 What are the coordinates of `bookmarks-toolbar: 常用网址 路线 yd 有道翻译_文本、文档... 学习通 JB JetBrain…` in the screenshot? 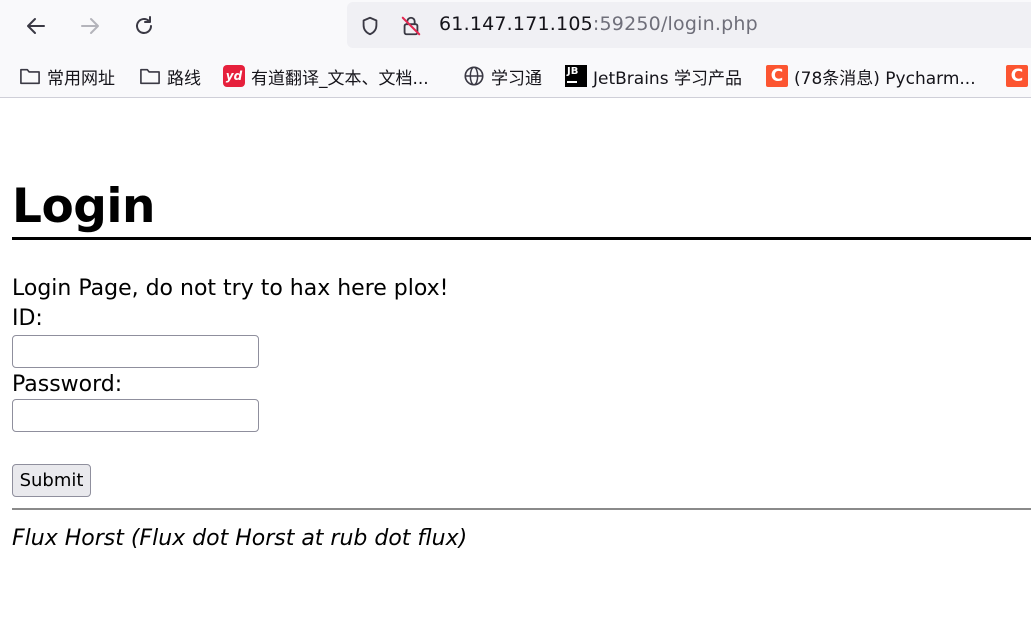 It's located at (515, 76).